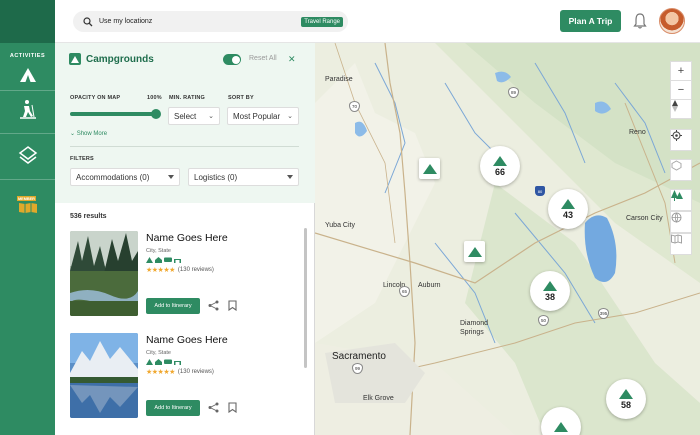  Describe the element at coordinates (27, 21) in the screenshot. I see `rail-logo-area` at that location.